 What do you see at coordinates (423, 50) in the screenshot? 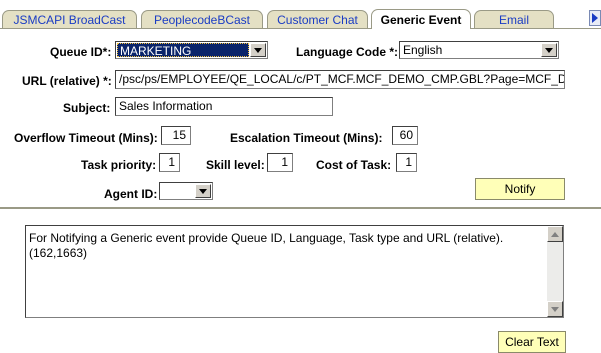
I see `language-code-value: English` at bounding box center [423, 50].